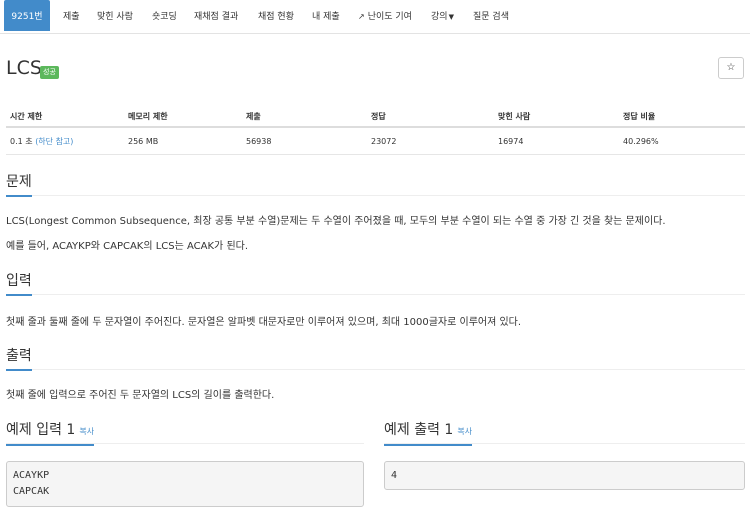  I want to click on sample-output-header: 예제 출력 1 복사, so click(564, 433).